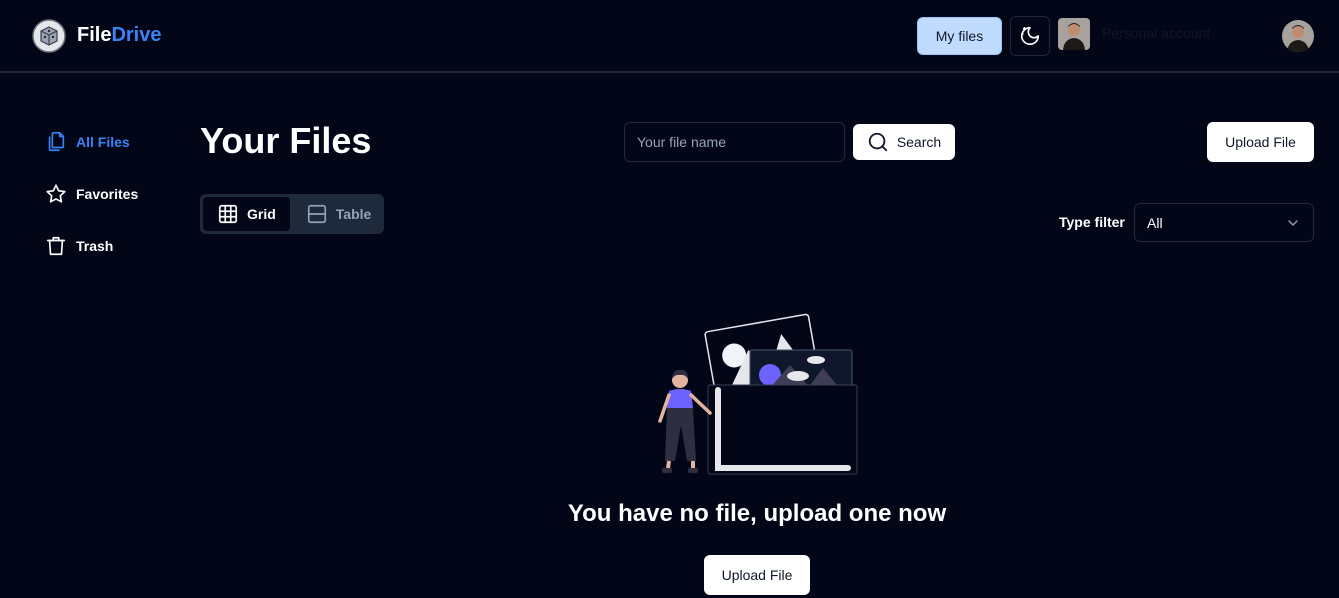  I want to click on search-input, so click(734, 142).